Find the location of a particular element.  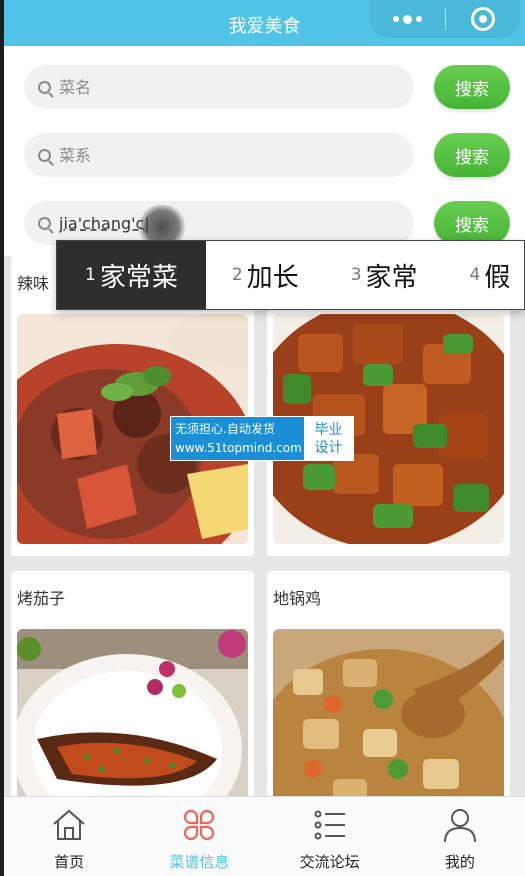

dish-name-input is located at coordinates (219, 87).